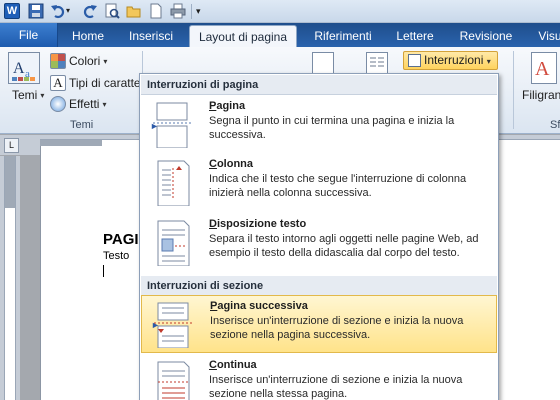 The height and width of the screenshot is (400, 560). What do you see at coordinates (58, 104) in the screenshot?
I see `effects-icon` at bounding box center [58, 104].